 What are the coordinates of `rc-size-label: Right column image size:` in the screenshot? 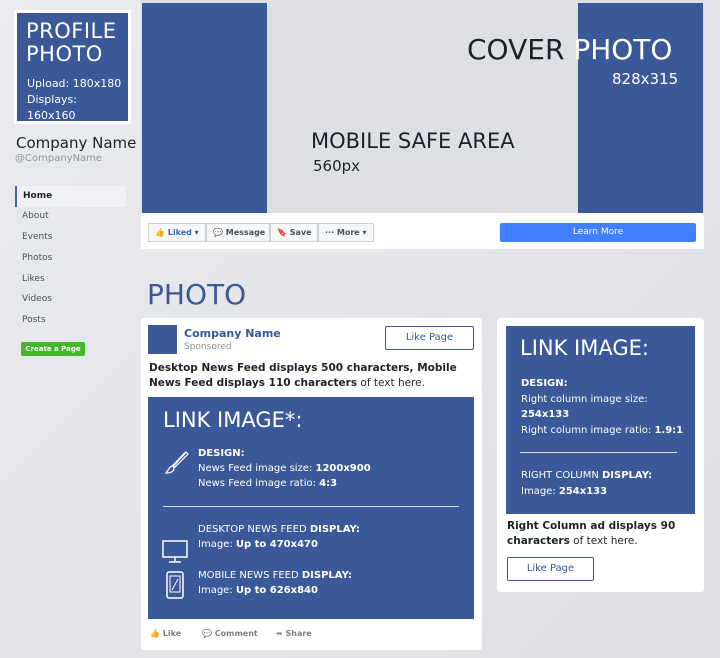 It's located at (584, 399).